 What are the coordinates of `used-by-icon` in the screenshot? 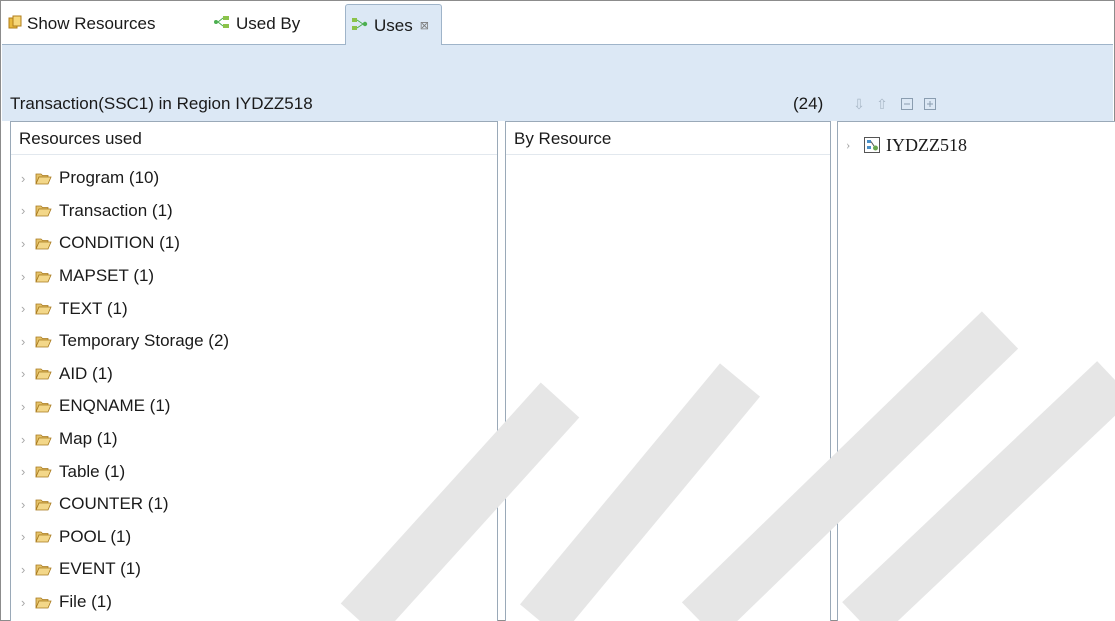 It's located at (222, 24).